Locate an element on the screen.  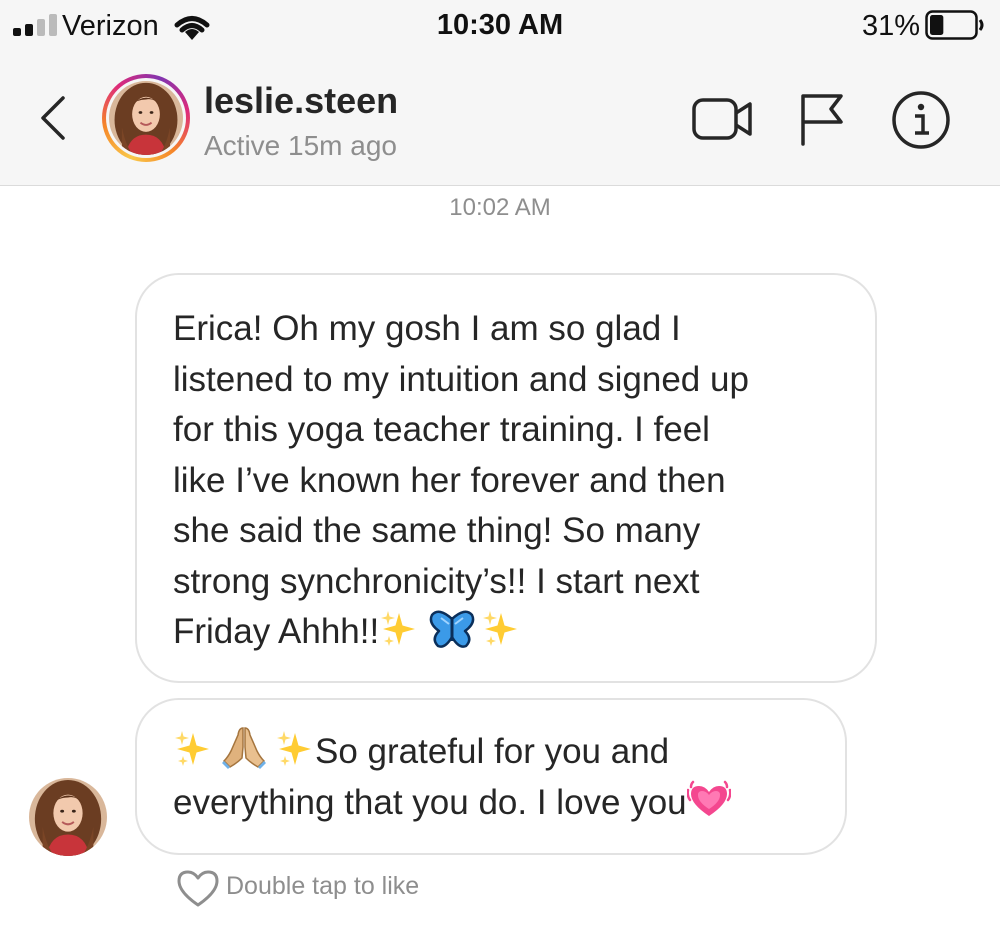
message-line: Friday Ahhh!! is located at coordinates (276, 631).